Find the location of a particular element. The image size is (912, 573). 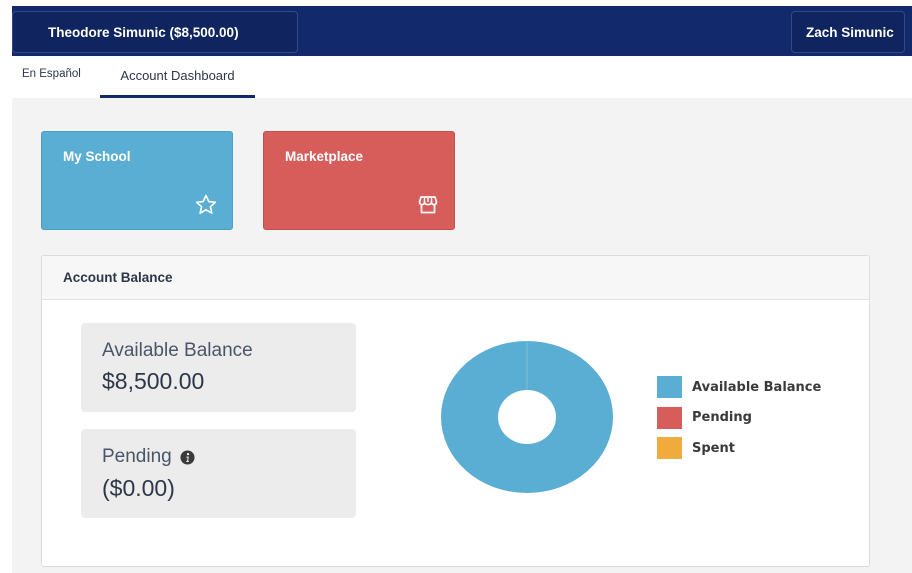

chart-legend: Available Balance Pending Spent is located at coordinates (739, 418).